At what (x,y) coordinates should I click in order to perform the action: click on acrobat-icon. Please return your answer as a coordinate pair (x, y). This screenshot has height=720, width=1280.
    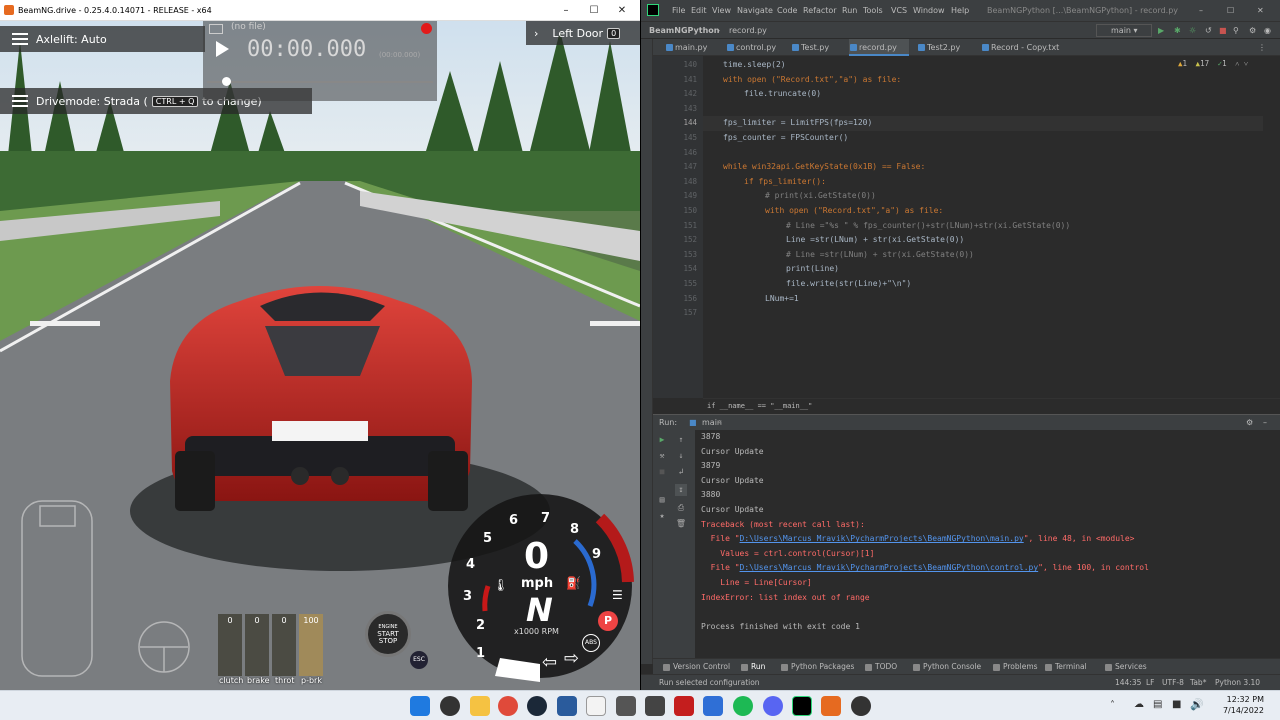
    Looking at the image, I should click on (684, 706).